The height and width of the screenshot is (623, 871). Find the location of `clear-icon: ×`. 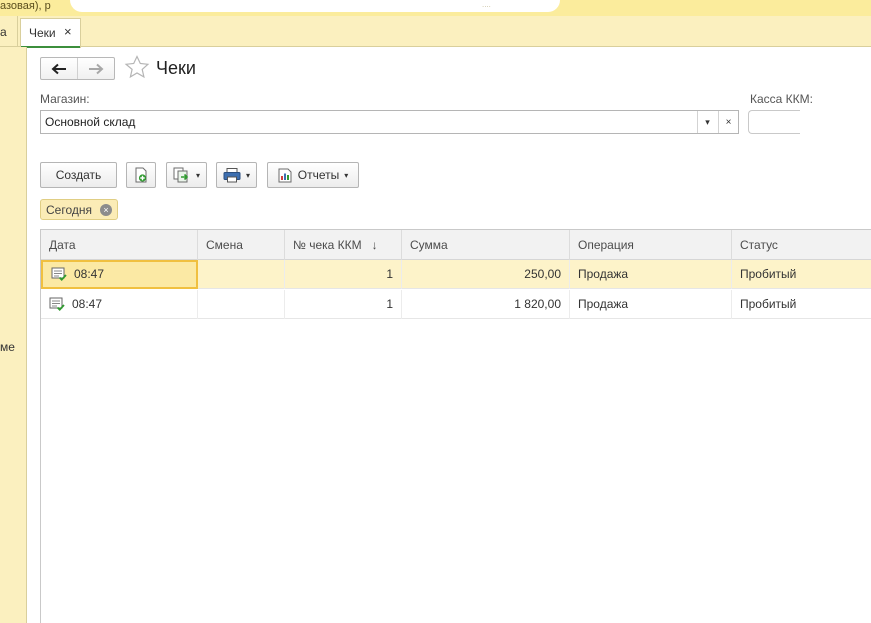

clear-icon: × is located at coordinates (728, 122).